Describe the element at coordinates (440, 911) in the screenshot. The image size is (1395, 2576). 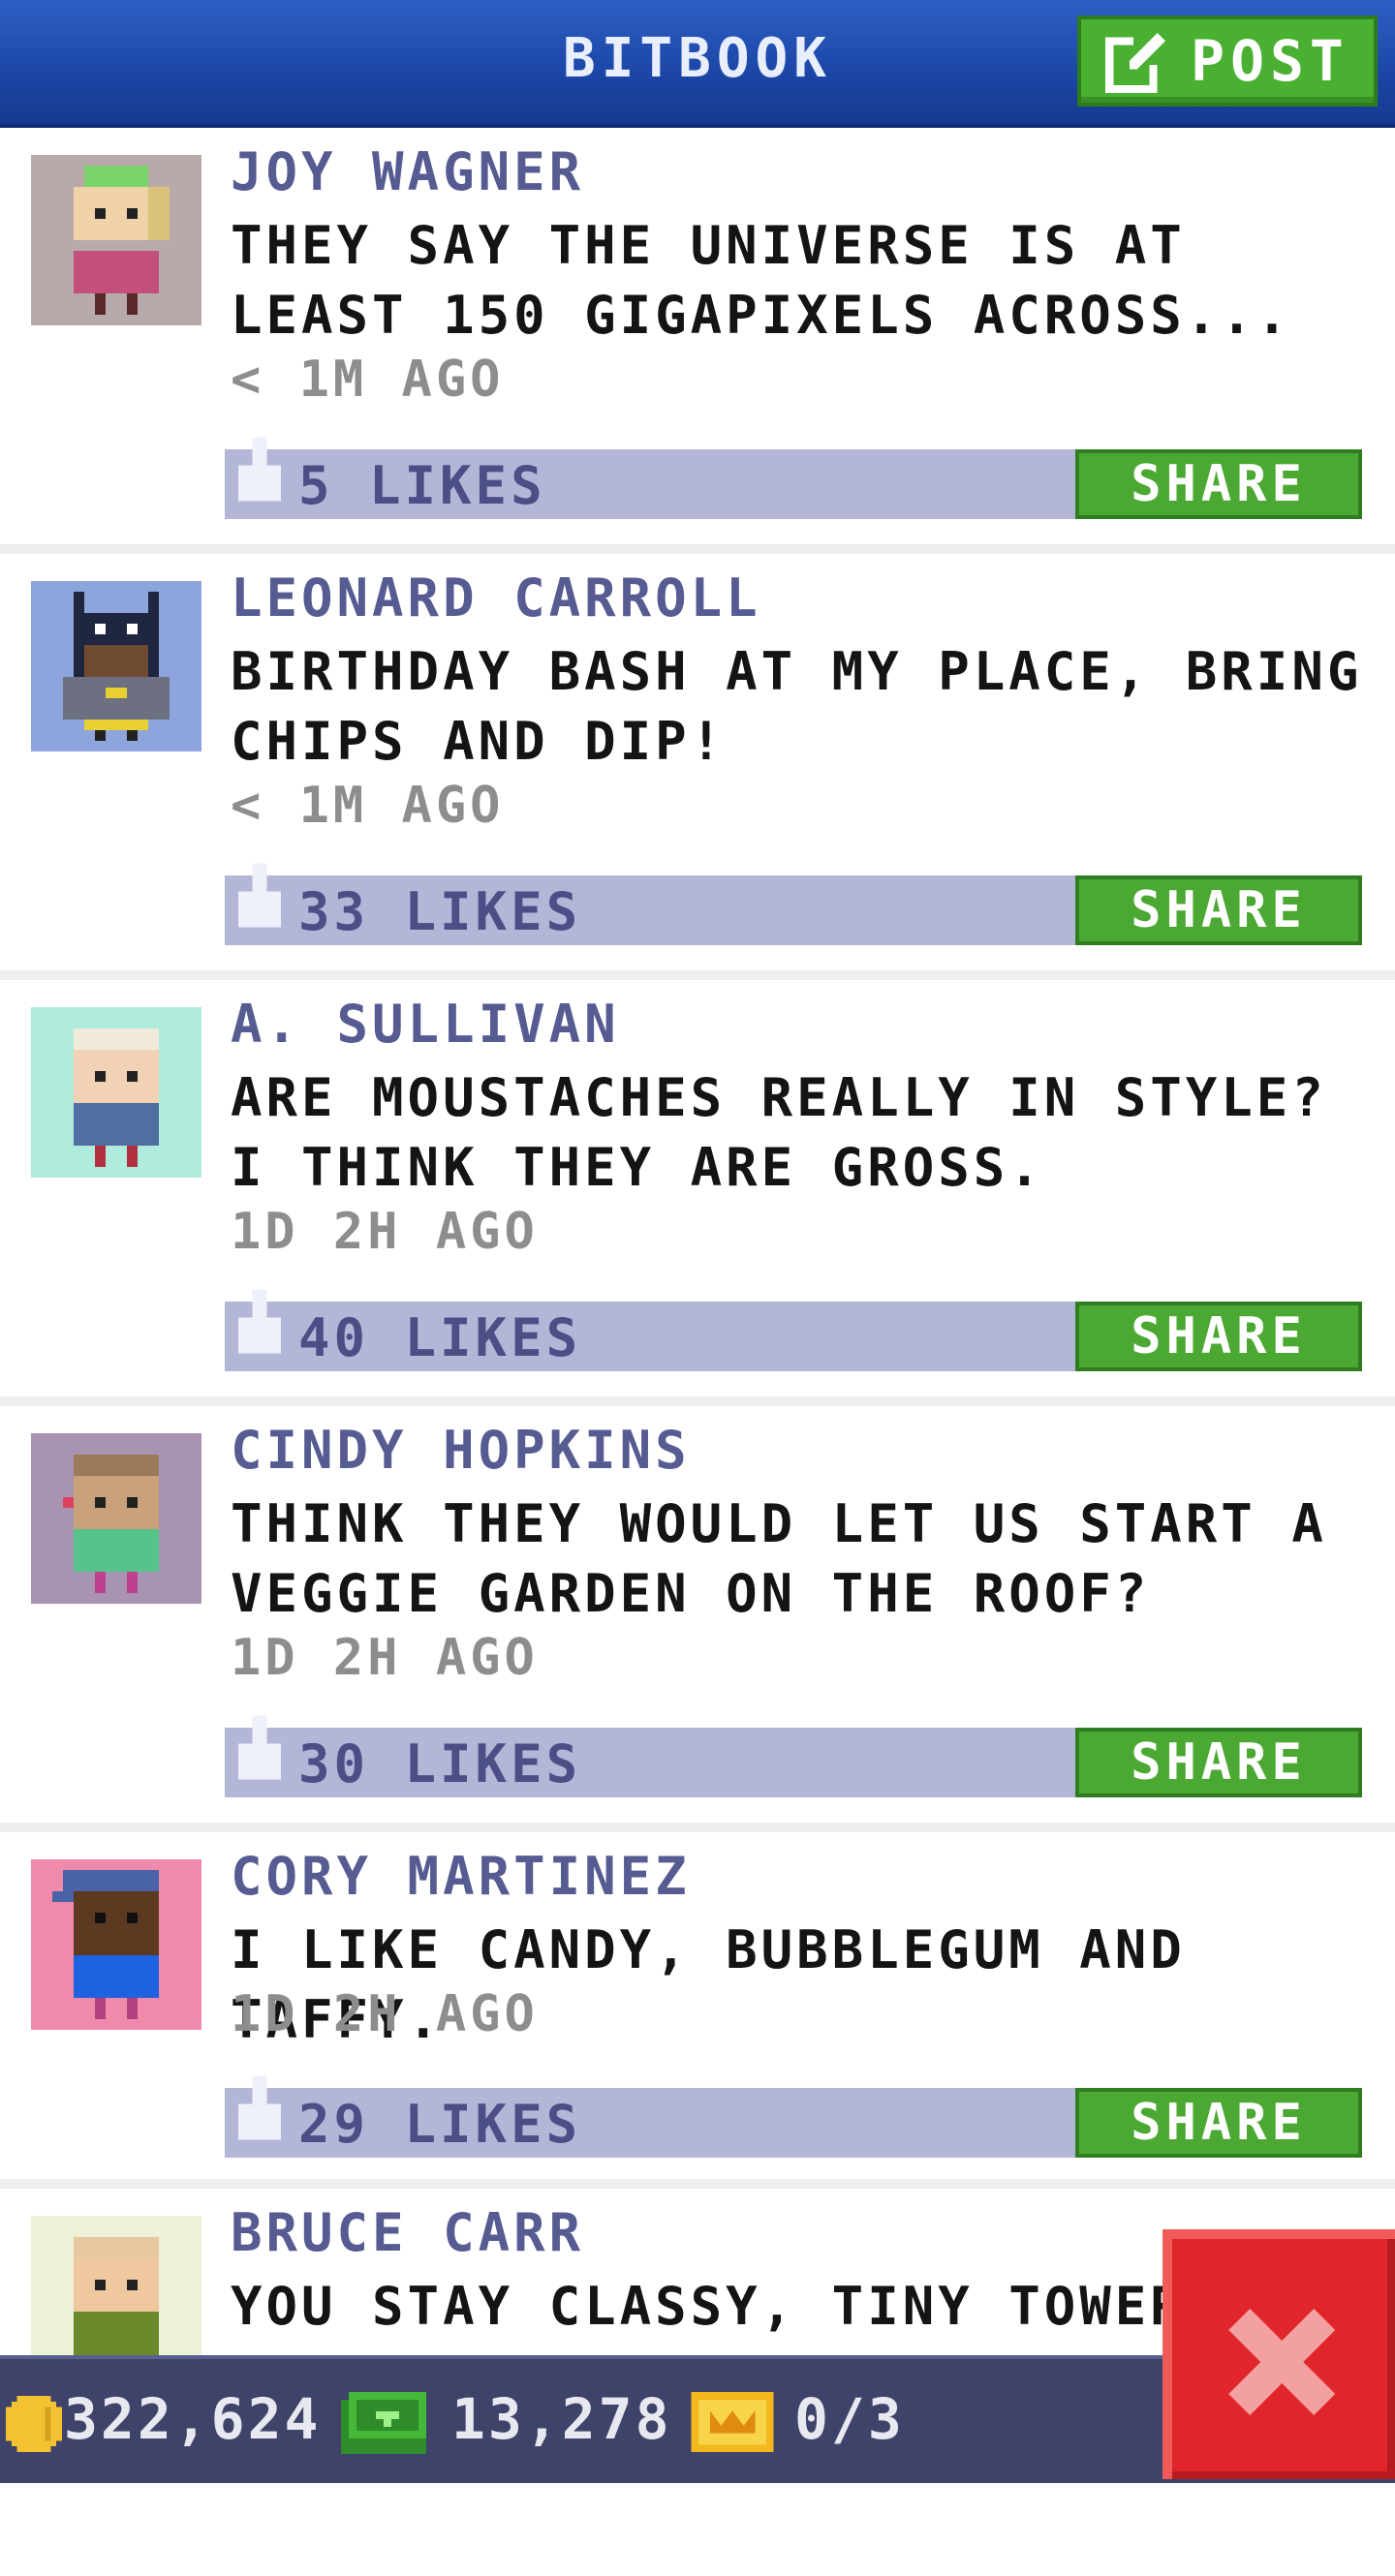
I see `like-count: 33 LIKES` at that location.